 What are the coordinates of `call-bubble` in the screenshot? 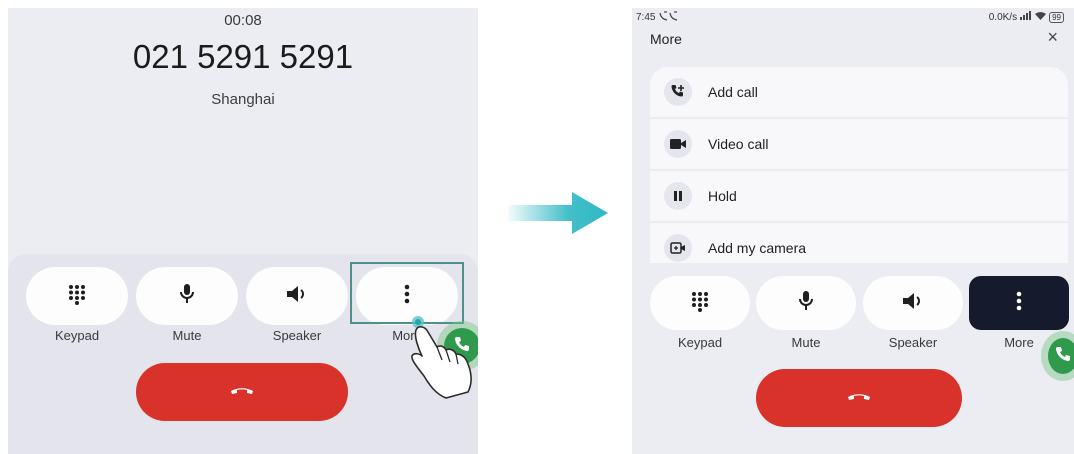 It's located at (1061, 356).